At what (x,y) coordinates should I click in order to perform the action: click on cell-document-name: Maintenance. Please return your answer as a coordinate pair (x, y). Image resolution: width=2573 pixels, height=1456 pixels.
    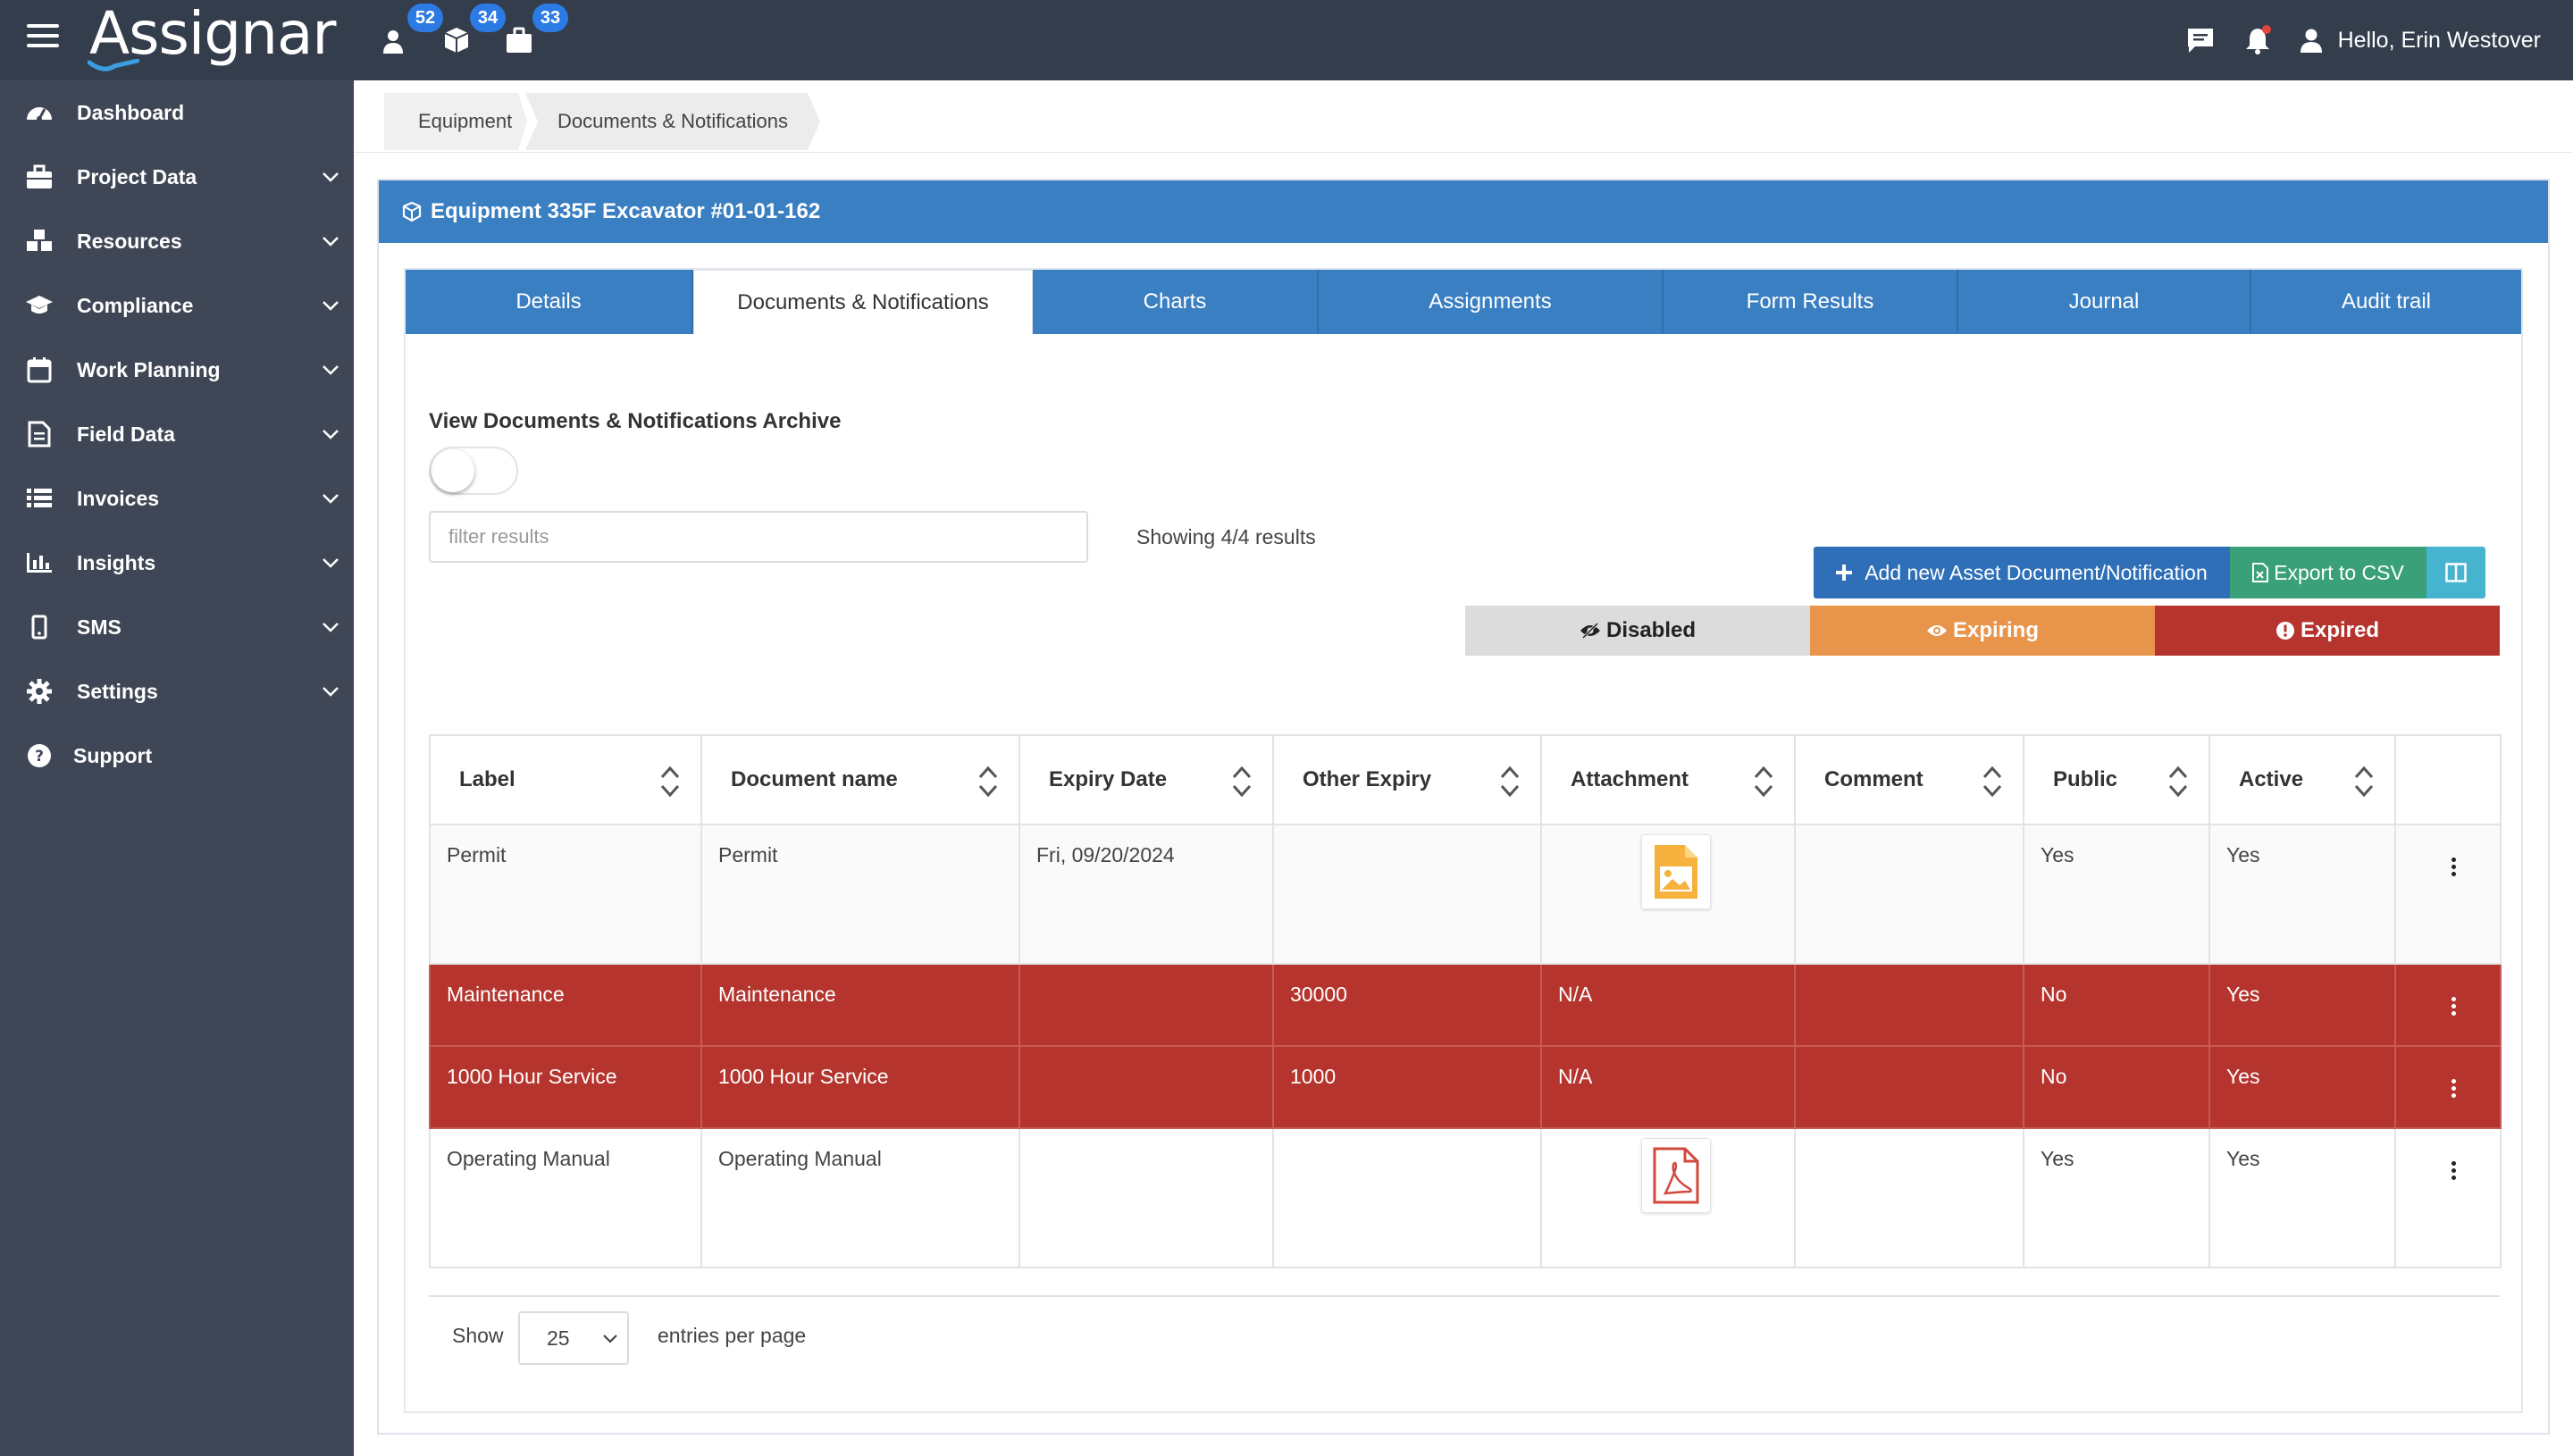
    Looking at the image, I should click on (860, 1005).